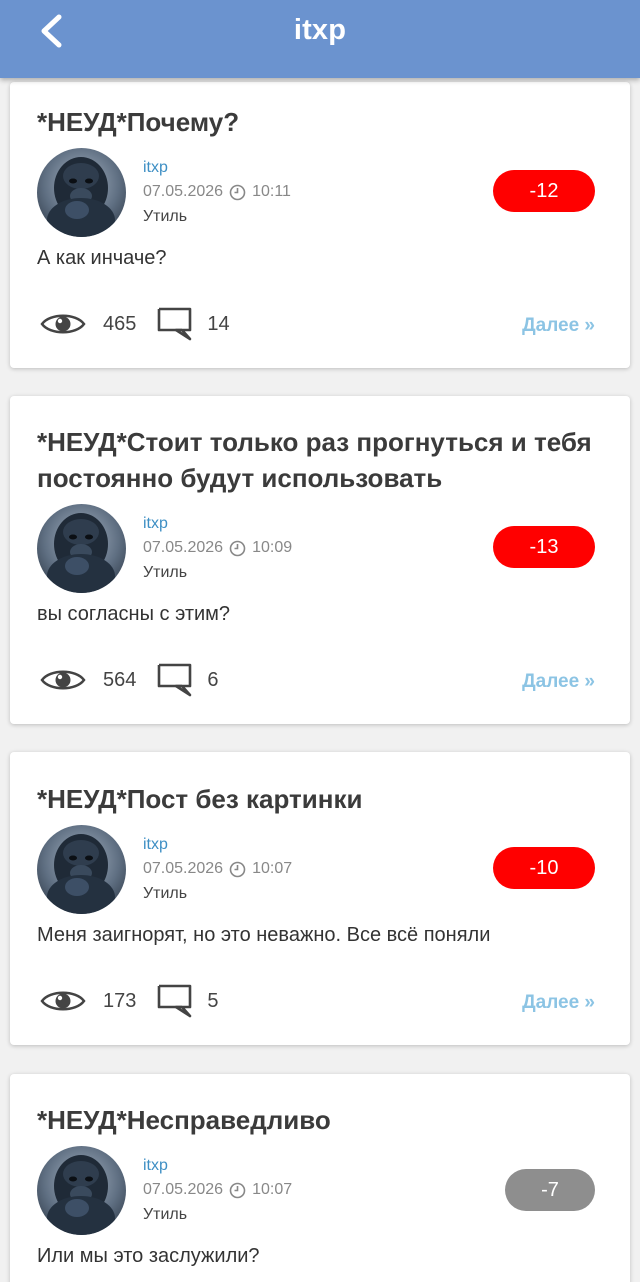 The height and width of the screenshot is (1282, 640). Describe the element at coordinates (148, 1256) in the screenshot. I see `post-excerpt: Или мы это заслужили?` at that location.